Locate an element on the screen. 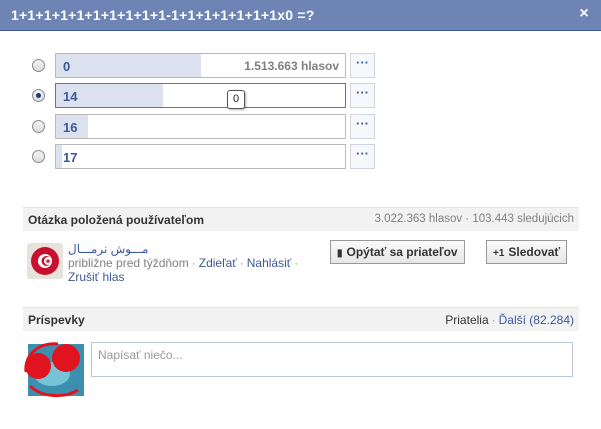 This screenshot has width=601, height=429. option-votes-0: 1.513.663 hlasov is located at coordinates (291, 66).